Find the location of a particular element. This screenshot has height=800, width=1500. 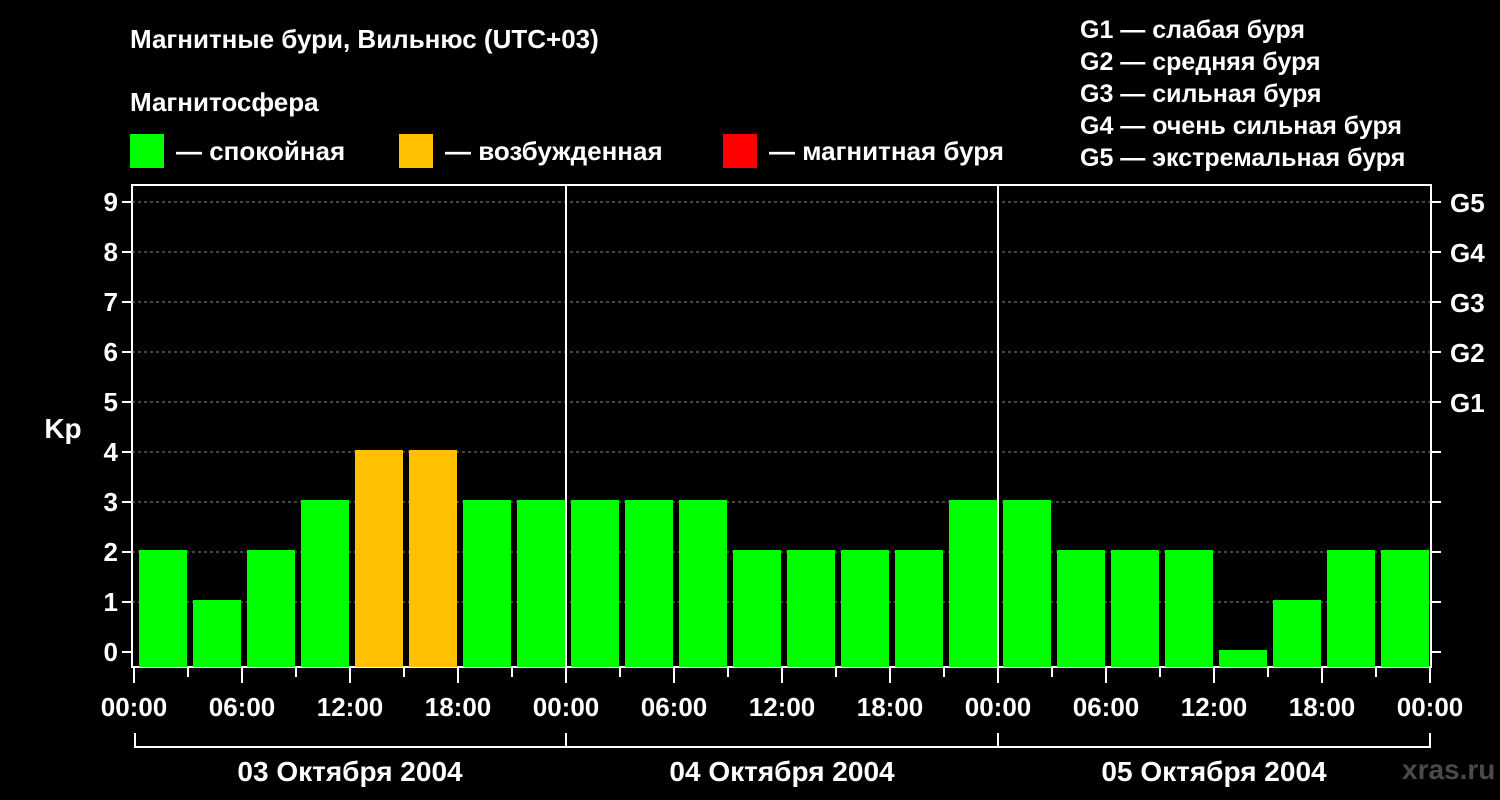

watermark: xras.ru is located at coordinates (1449, 769).